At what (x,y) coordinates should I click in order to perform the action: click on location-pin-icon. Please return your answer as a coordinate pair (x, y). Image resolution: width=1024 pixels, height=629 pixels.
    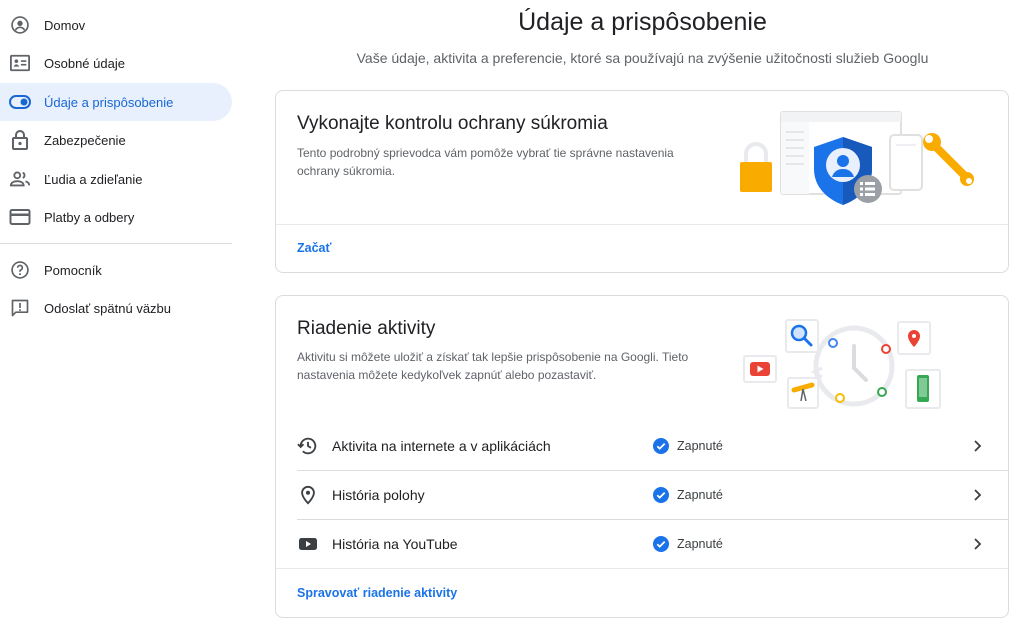
    Looking at the image, I should click on (308, 495).